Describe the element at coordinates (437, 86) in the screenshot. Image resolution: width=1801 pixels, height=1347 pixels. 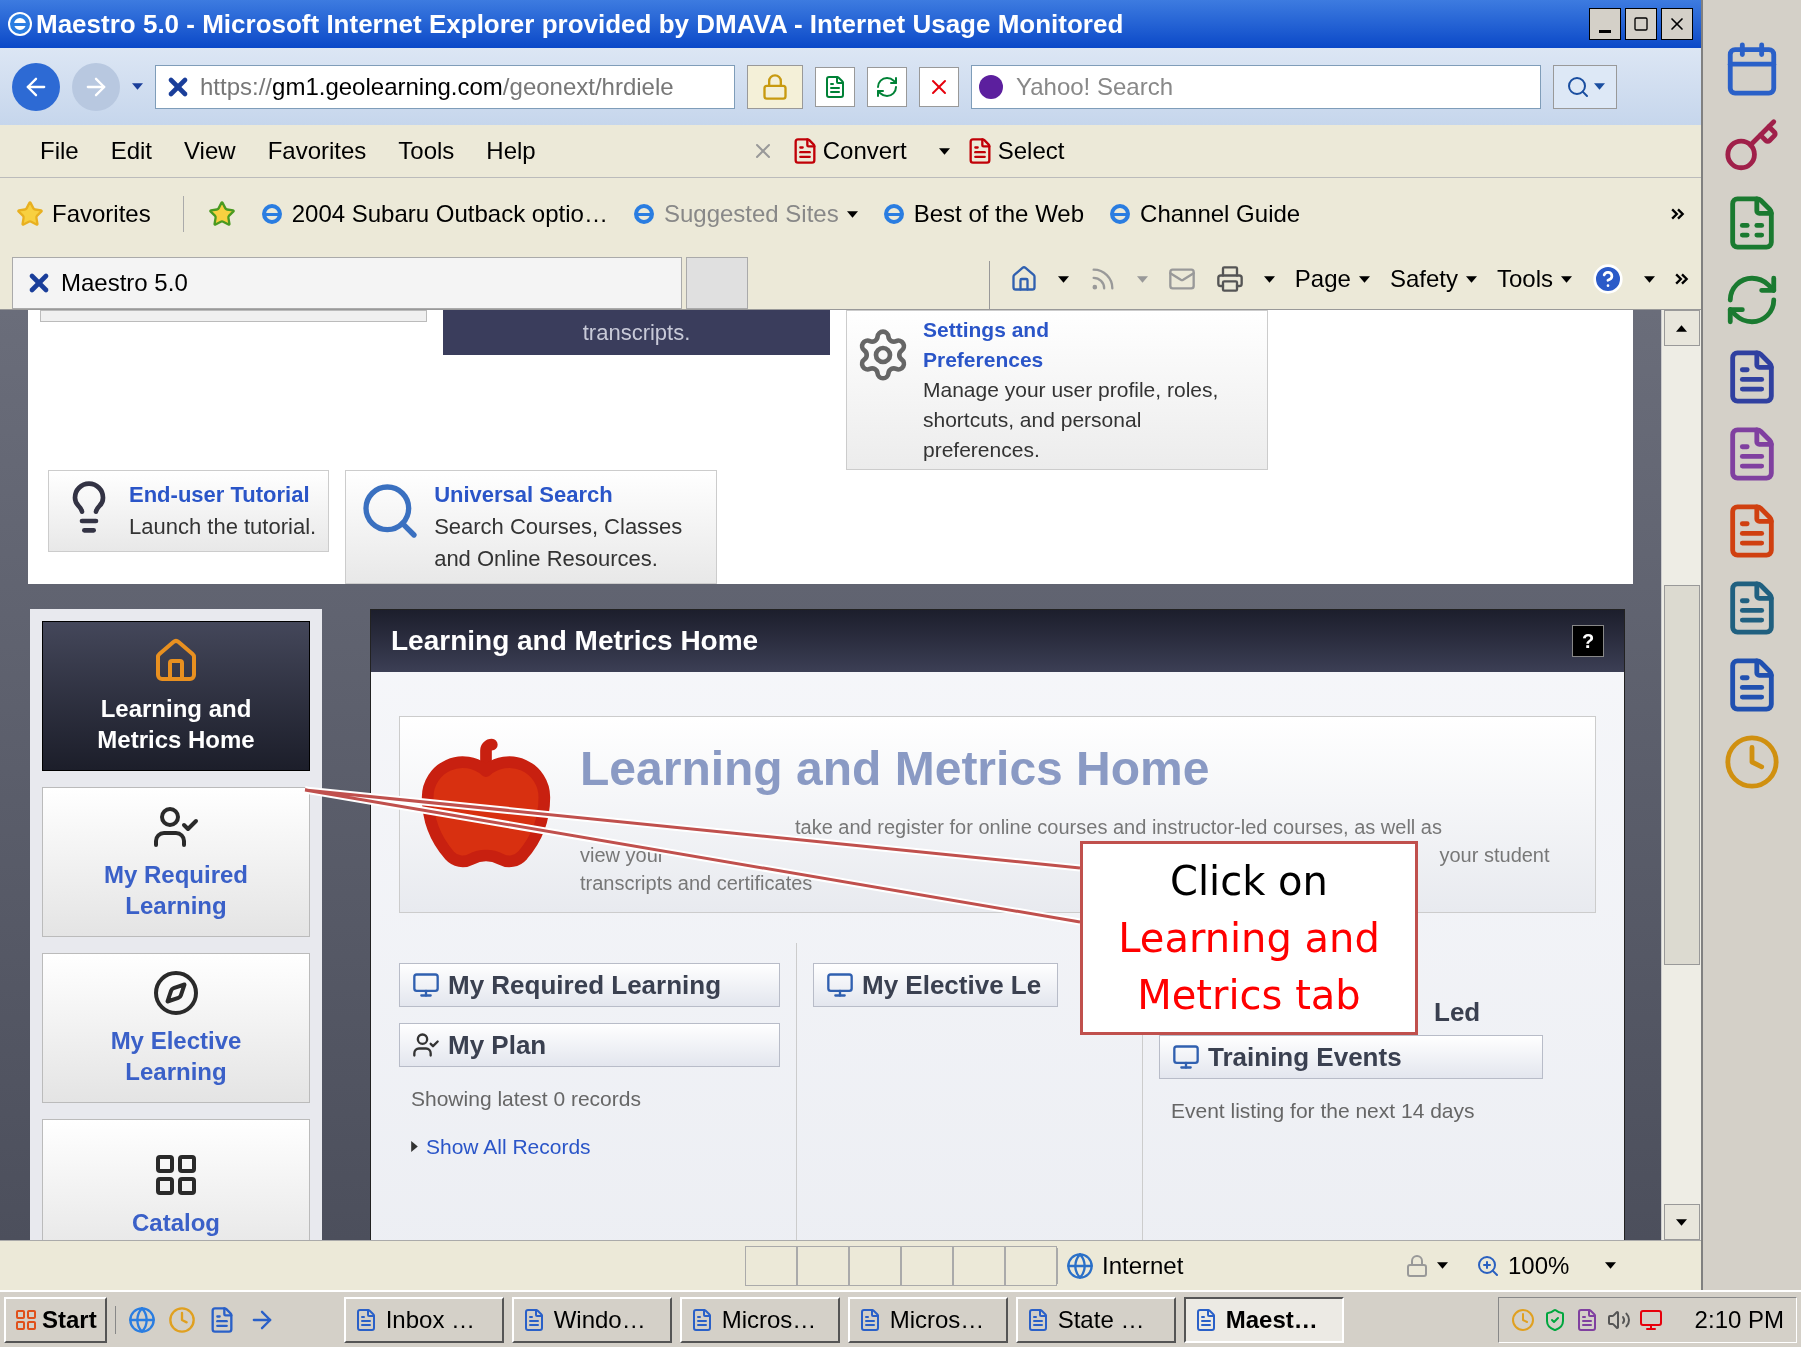
I see `url-text: https://gm1.geolearning.com/geonext/hrdiele` at that location.